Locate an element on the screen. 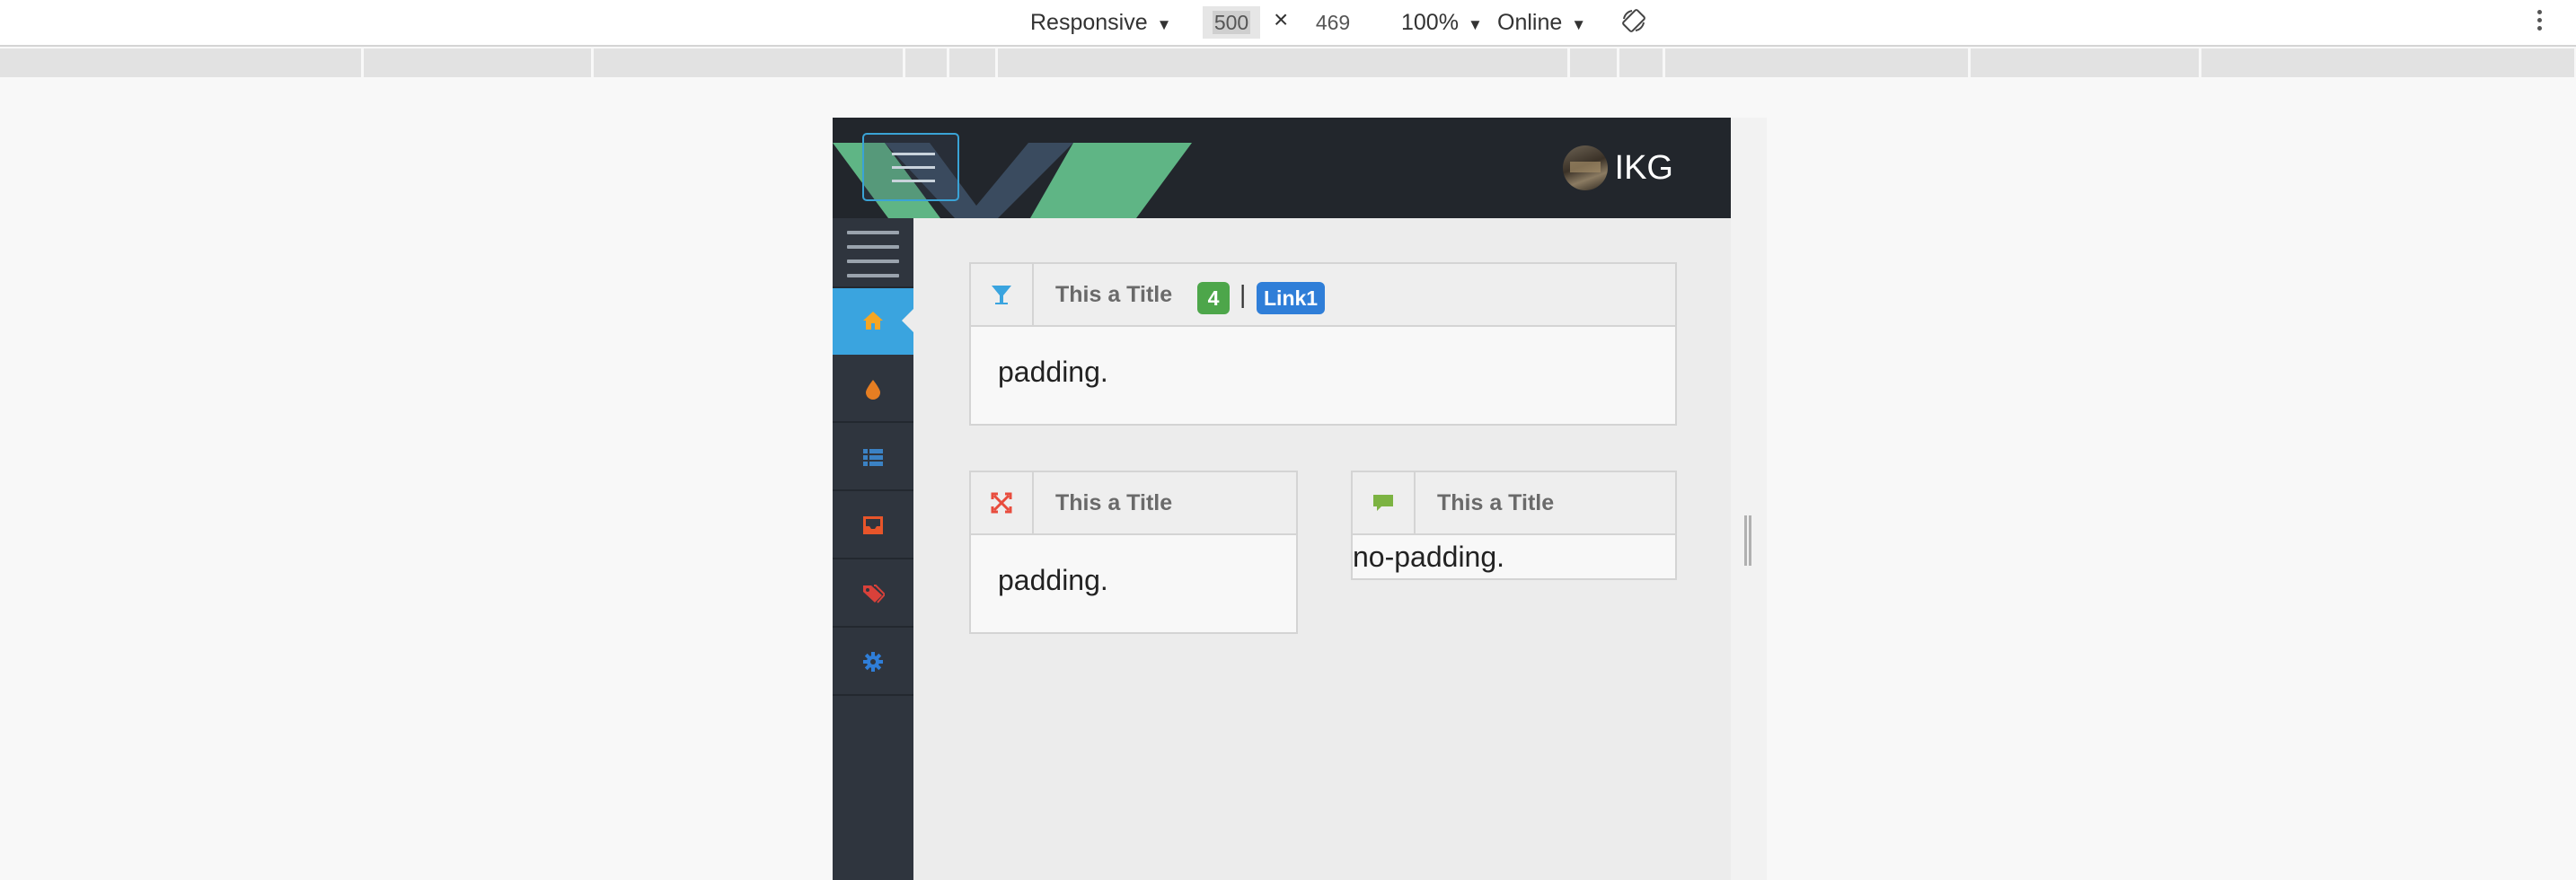 The image size is (2576, 880). times-icon: × is located at coordinates (1281, 19).